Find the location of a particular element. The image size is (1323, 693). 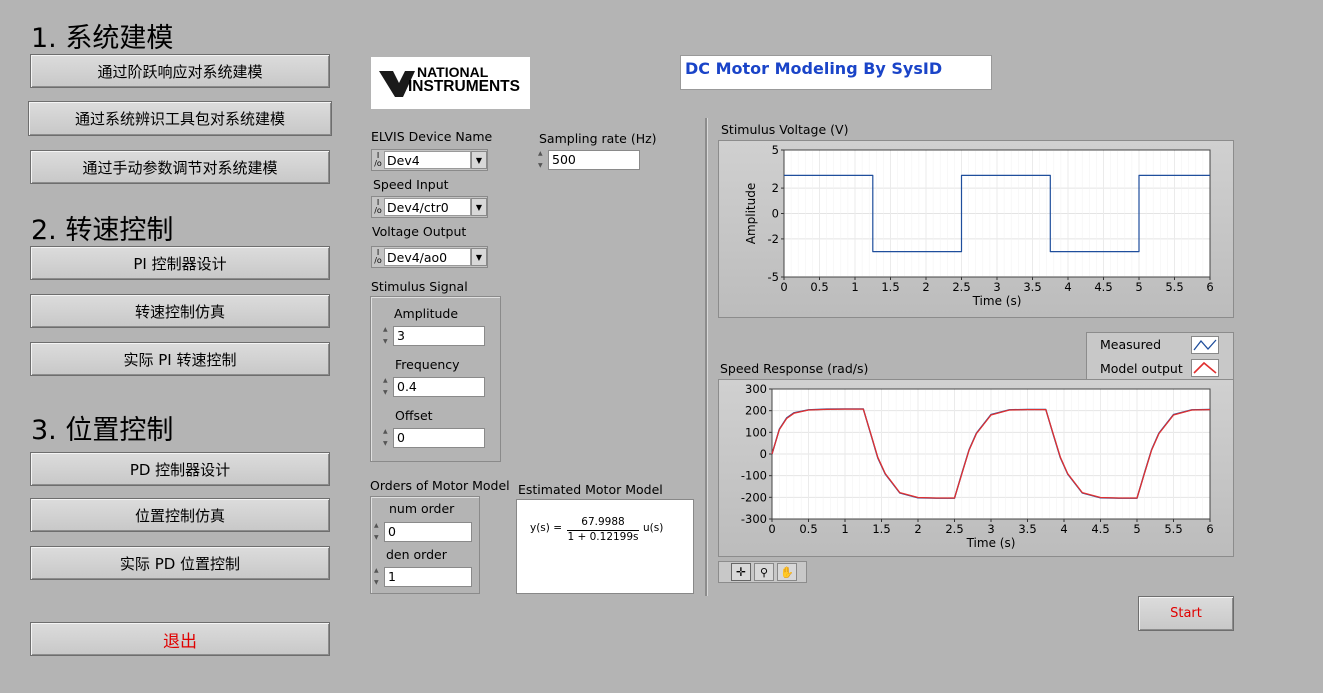

num-order-input: 0 is located at coordinates (428, 532).